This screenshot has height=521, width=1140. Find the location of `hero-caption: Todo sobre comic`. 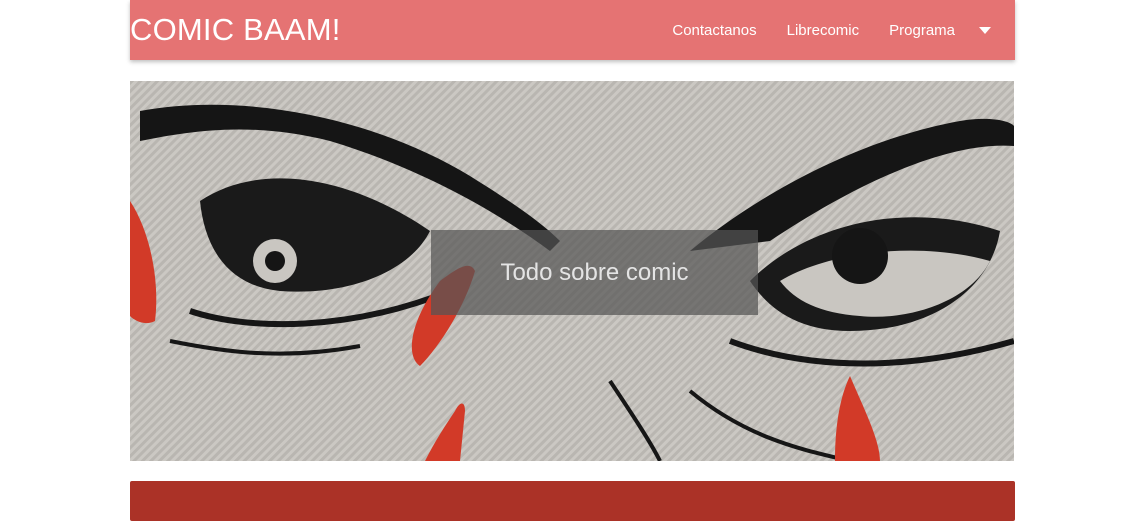

hero-caption: Todo sobre comic is located at coordinates (594, 272).